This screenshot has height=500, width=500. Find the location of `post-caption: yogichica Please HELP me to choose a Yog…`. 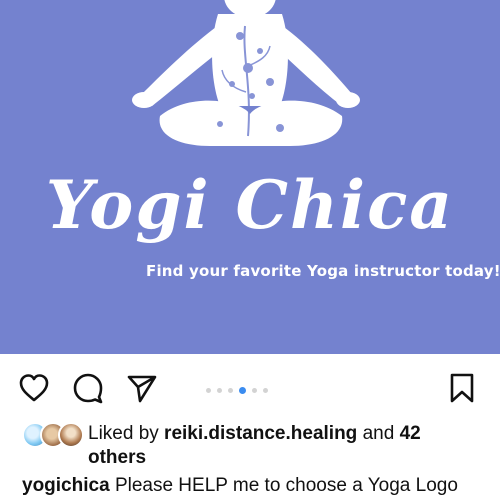

post-caption: yogichica Please HELP me to choose a Yog… is located at coordinates (261, 486).